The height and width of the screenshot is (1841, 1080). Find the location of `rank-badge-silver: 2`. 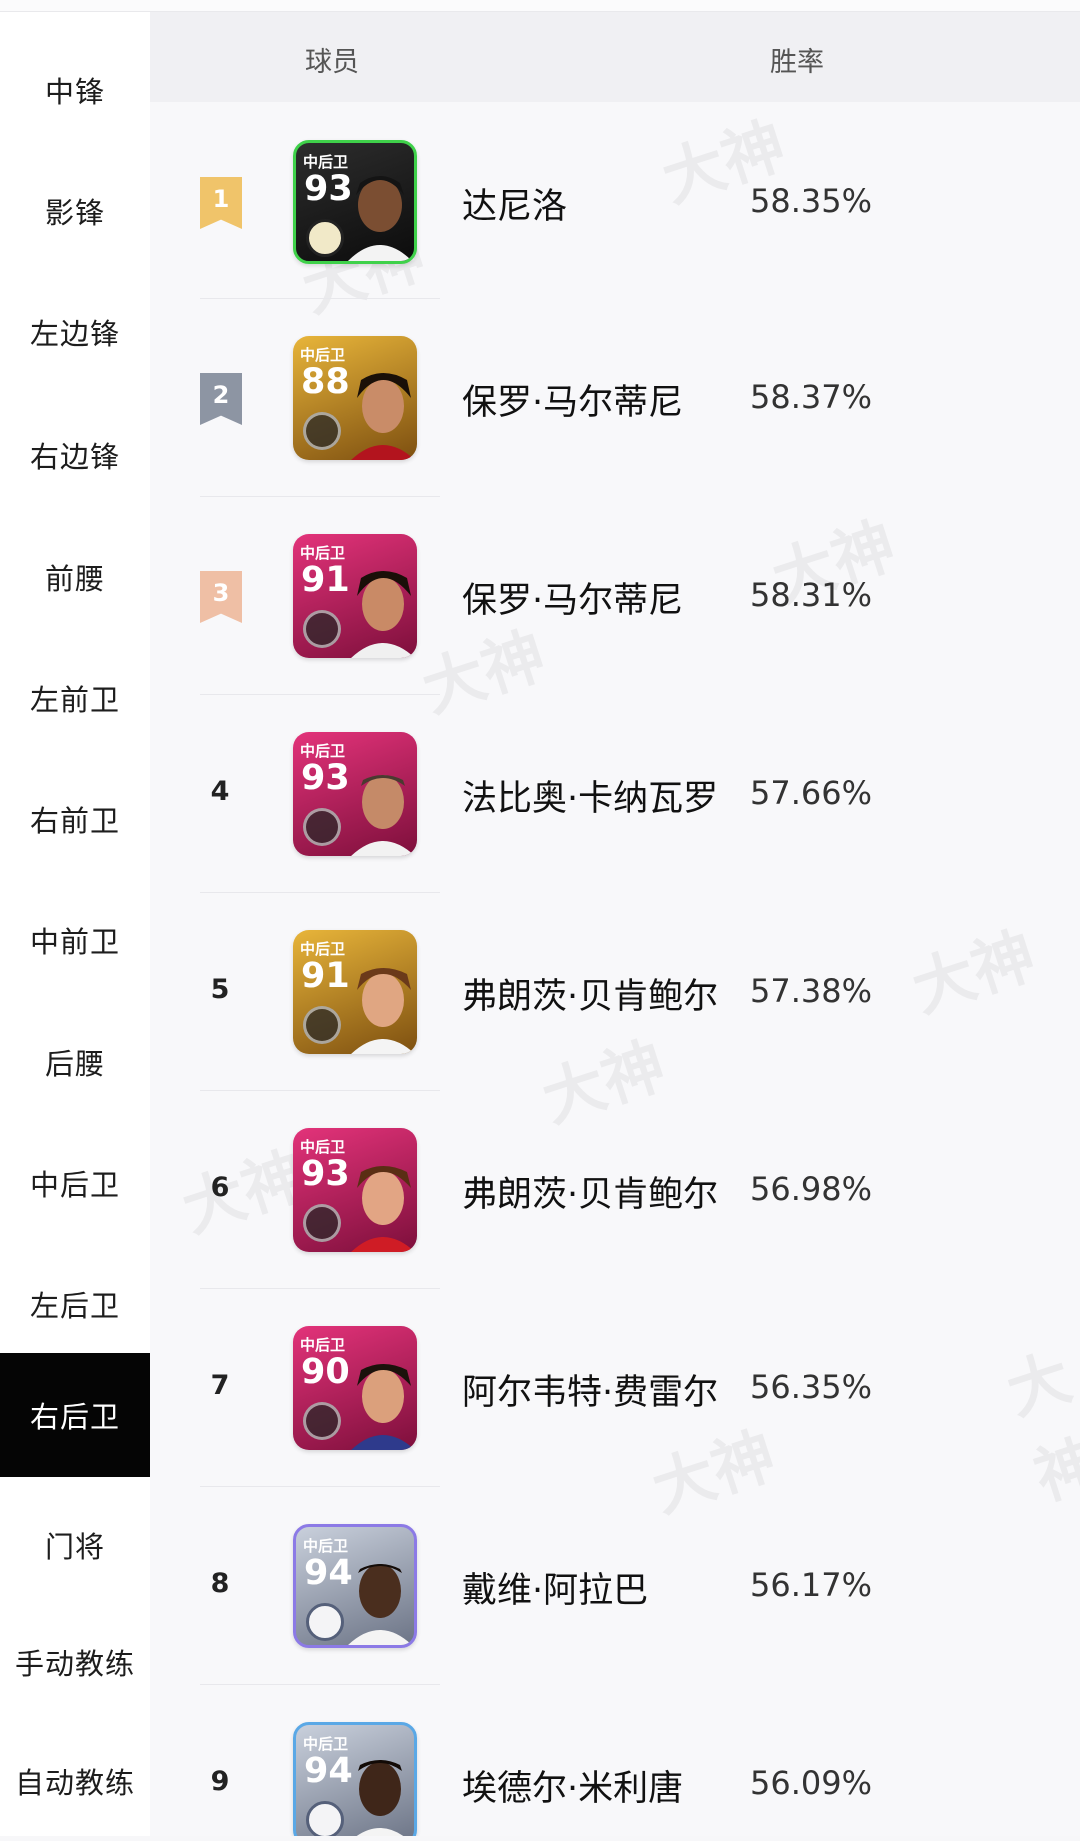

rank-badge-silver: 2 is located at coordinates (221, 399).